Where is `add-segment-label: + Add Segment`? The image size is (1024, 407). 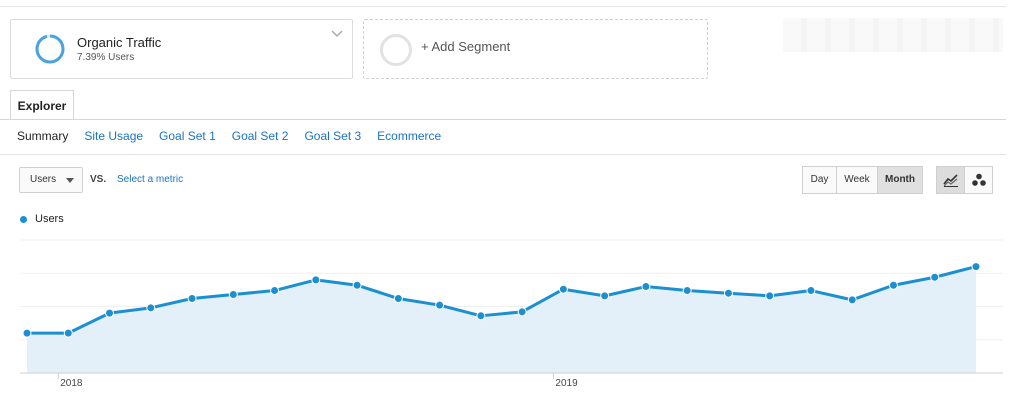
add-segment-label: + Add Segment is located at coordinates (466, 46).